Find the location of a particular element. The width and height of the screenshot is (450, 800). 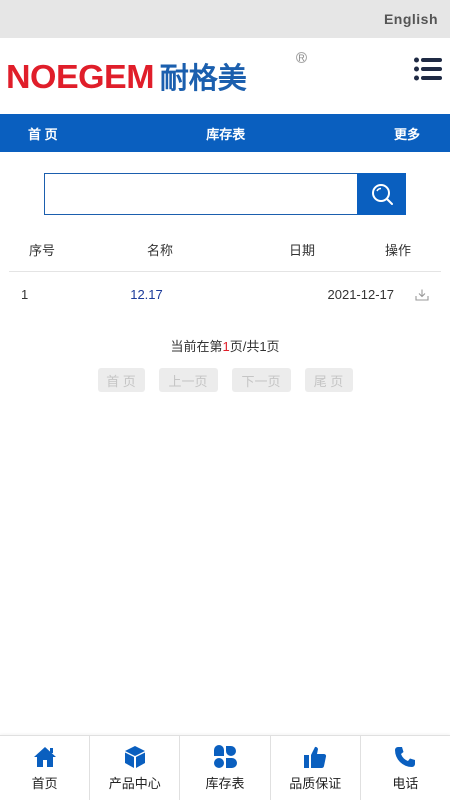

col-header-action: 操作 is located at coordinates (397, 250).